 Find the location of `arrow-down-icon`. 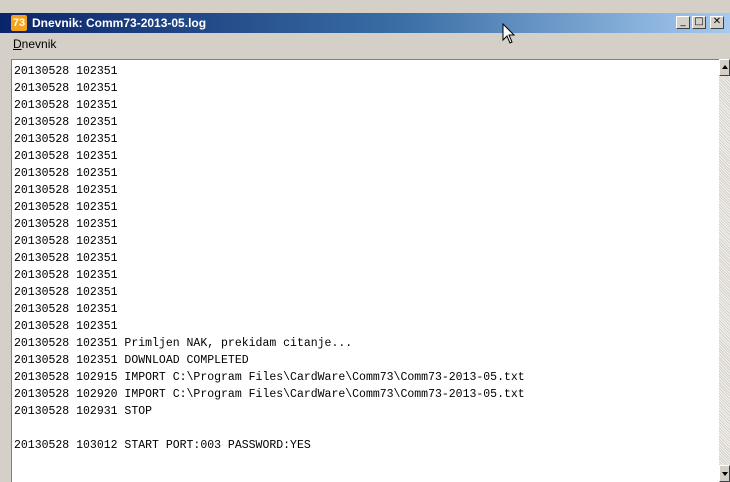

arrow-down-icon is located at coordinates (725, 474).